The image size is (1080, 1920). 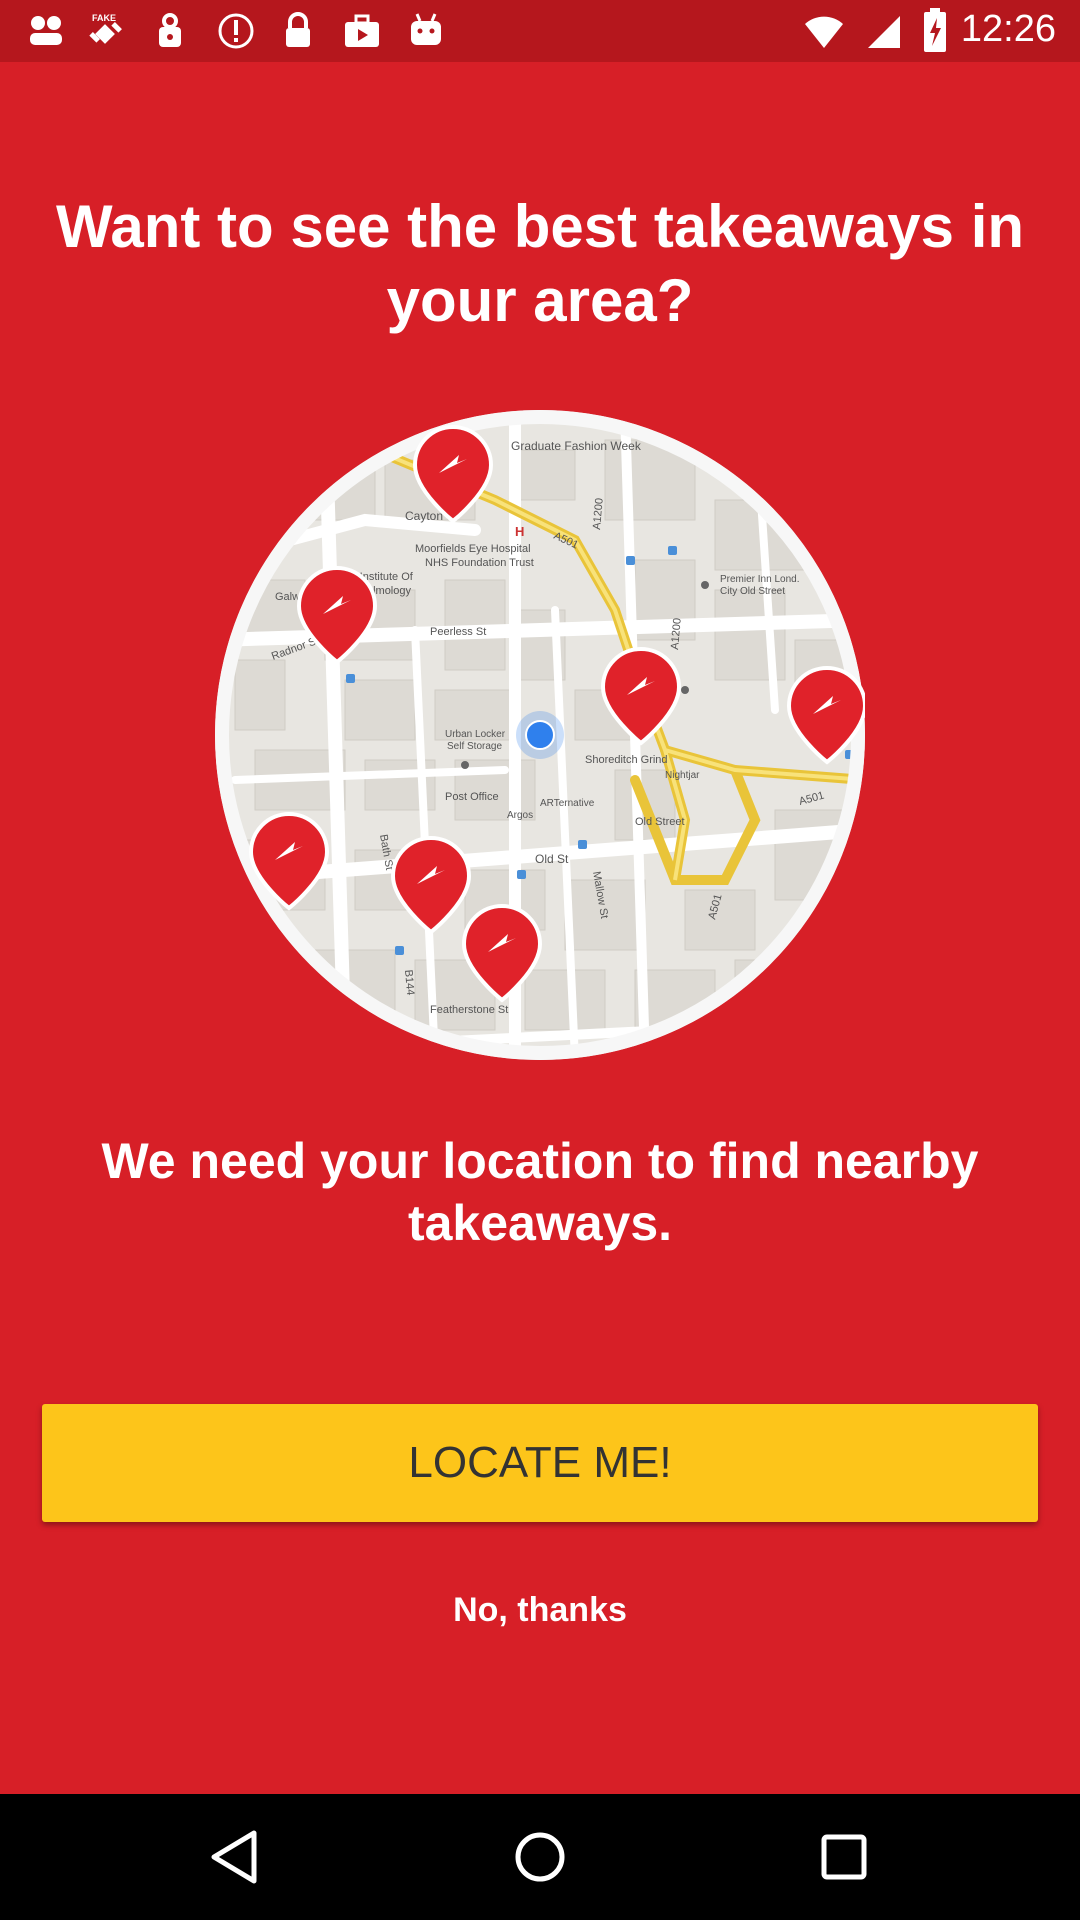 What do you see at coordinates (576, 446) in the screenshot?
I see `map-label-graduate: Graduate Fashion Week` at bounding box center [576, 446].